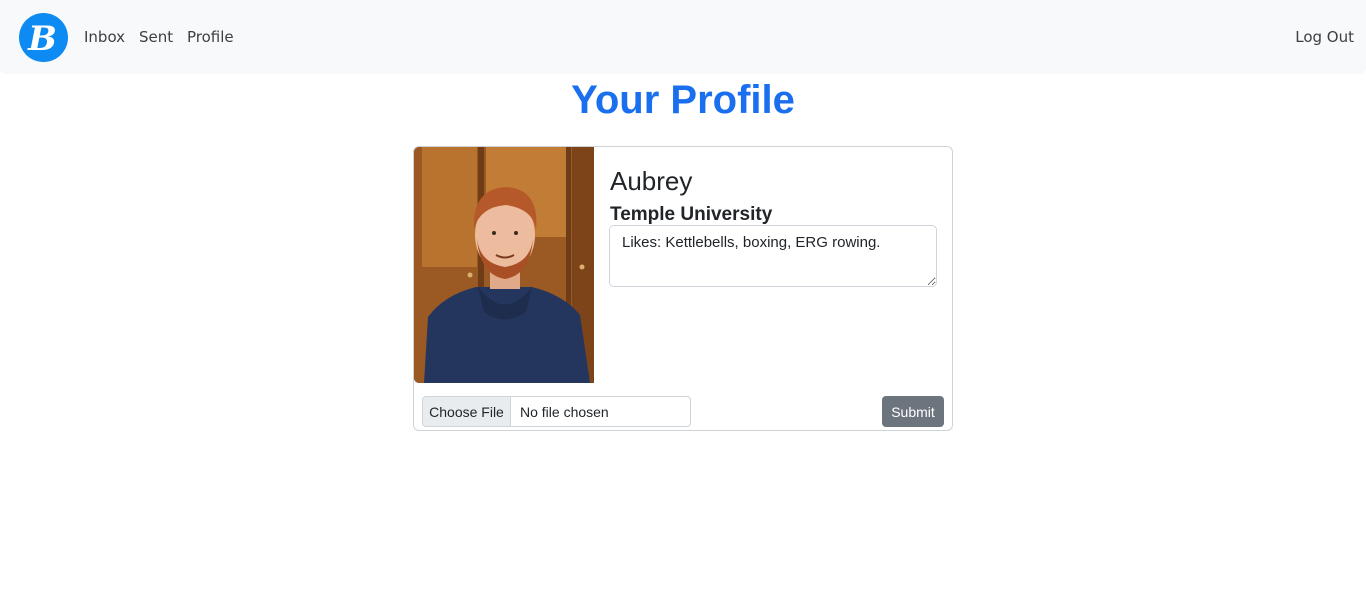 The image size is (1366, 616). I want to click on page-title: Your Profile, so click(683, 100).